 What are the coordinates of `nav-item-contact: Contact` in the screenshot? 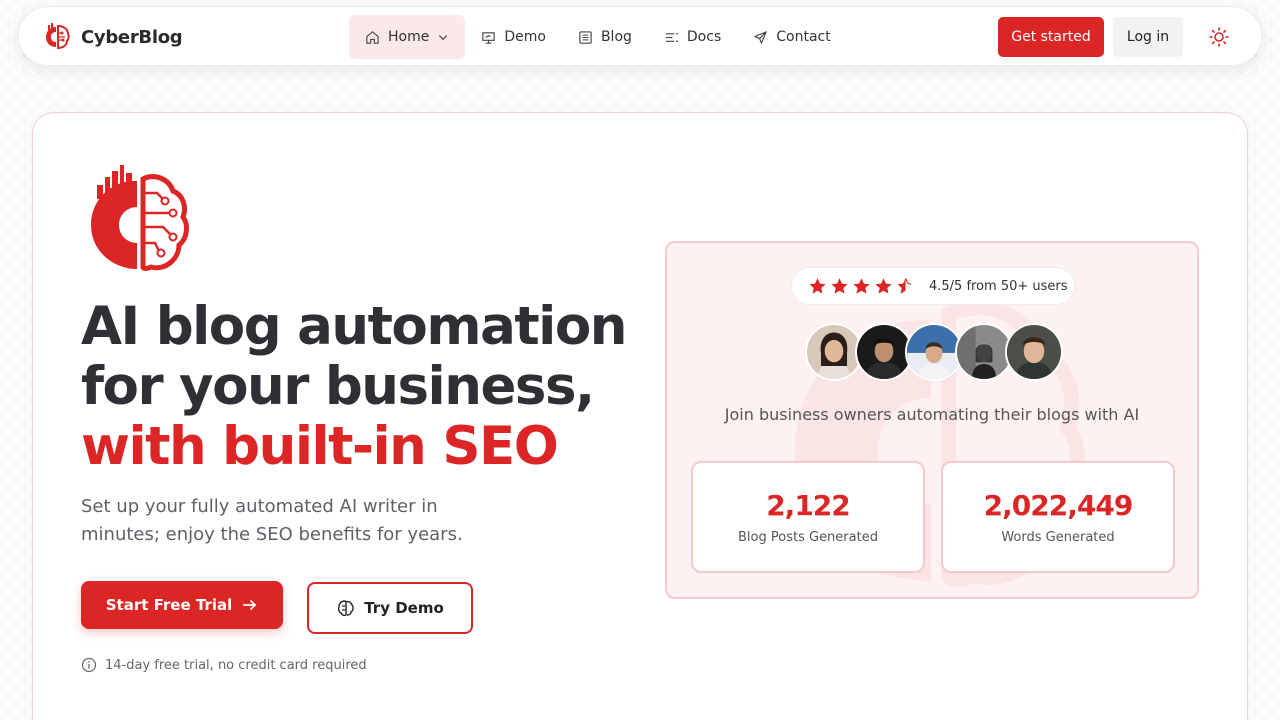 It's located at (791, 37).